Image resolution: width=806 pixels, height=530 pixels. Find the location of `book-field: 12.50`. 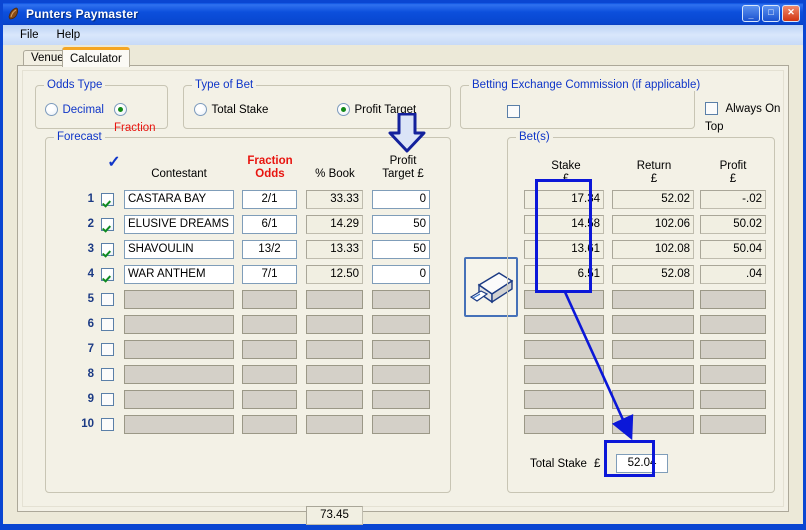

book-field: 12.50 is located at coordinates (334, 274).